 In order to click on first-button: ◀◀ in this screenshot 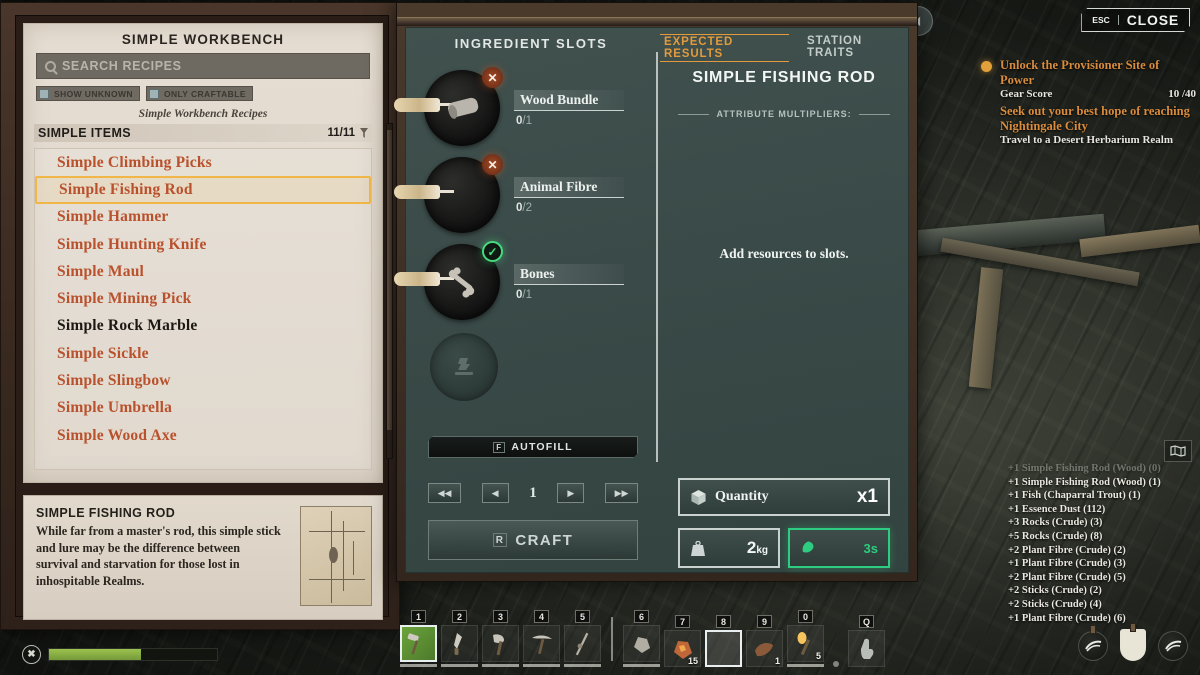, I will do `click(444, 493)`.